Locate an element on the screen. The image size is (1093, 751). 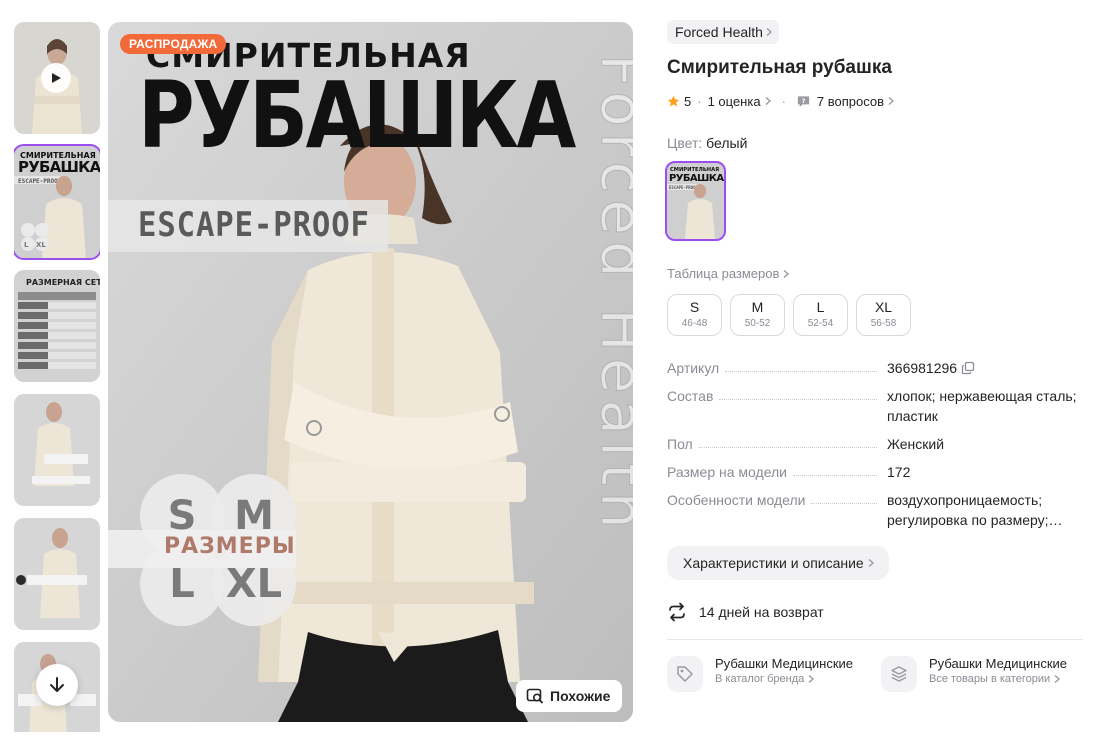
color-row: Цвет: белый is located at coordinates (875, 143).